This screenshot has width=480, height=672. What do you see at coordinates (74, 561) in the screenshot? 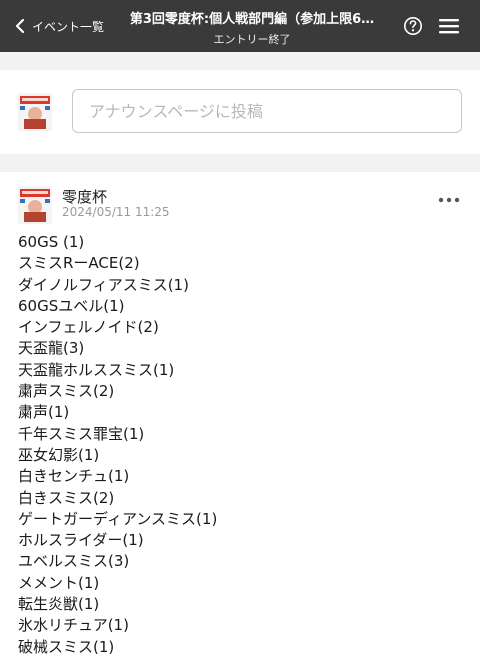
I see `list-item: ユベルスミス(3)` at bounding box center [74, 561].